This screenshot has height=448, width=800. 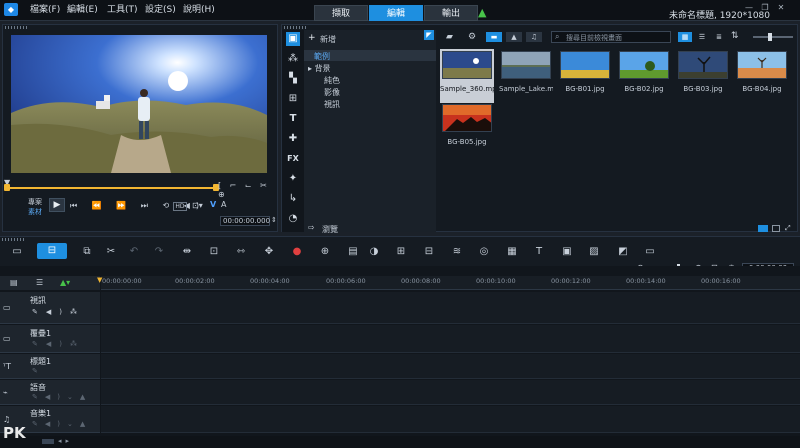 What do you see at coordinates (781, 8) in the screenshot?
I see `close-icon: ✕` at bounding box center [781, 8].